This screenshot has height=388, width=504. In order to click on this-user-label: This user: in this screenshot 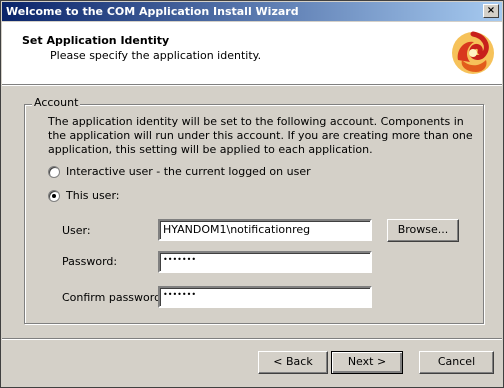, I will do `click(93, 195)`.